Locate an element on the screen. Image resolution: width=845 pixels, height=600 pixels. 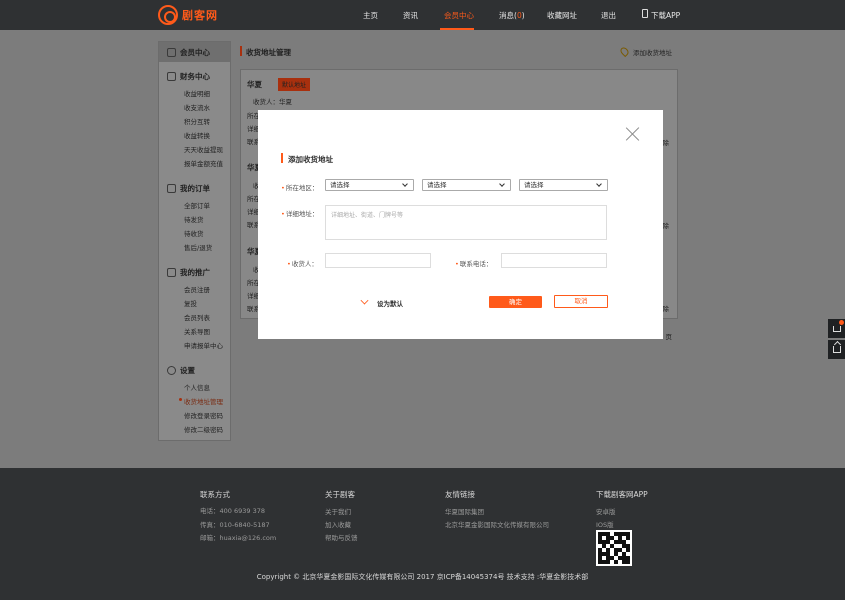
sidebar-item-member-list: 会员列表 is located at coordinates (197, 317).